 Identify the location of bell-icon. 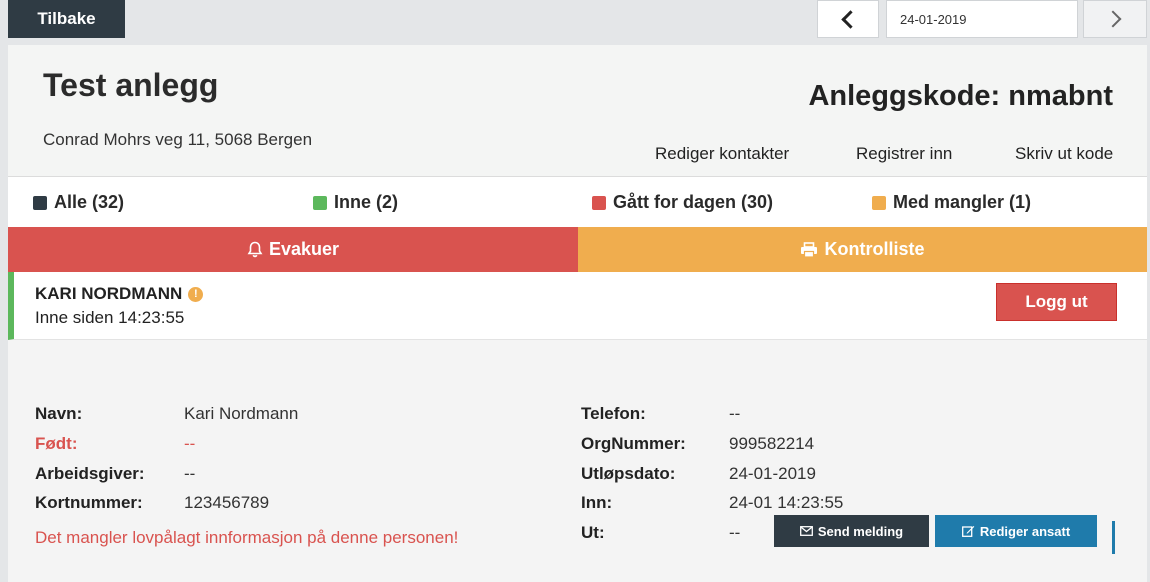
(255, 249).